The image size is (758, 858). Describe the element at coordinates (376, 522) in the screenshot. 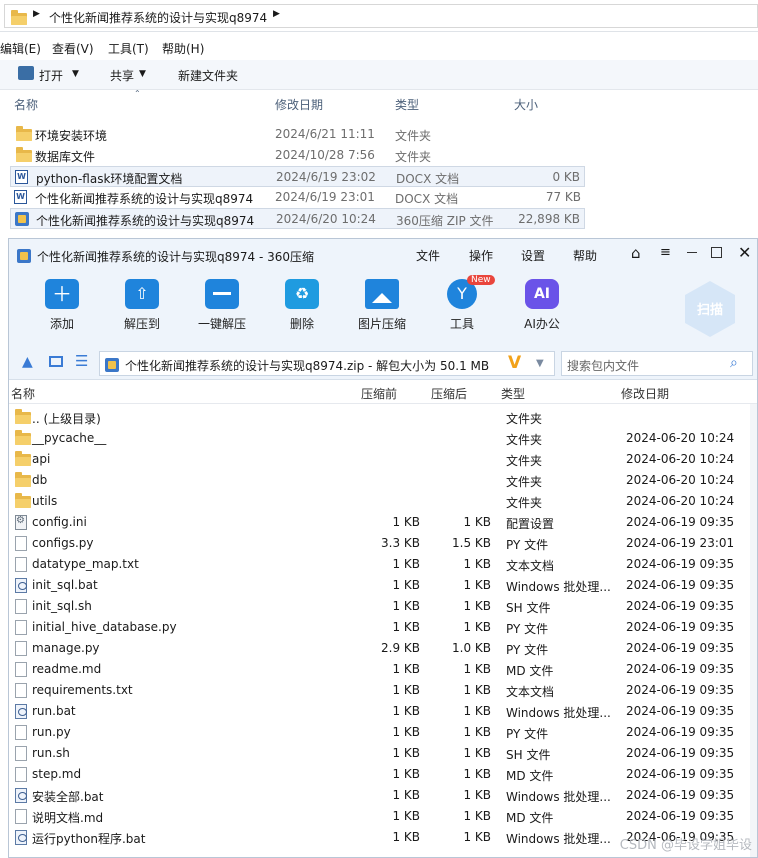

I see `table-row: config.ini 1 KB 1 KB 配置设置 2024-06-19 09:35` at that location.